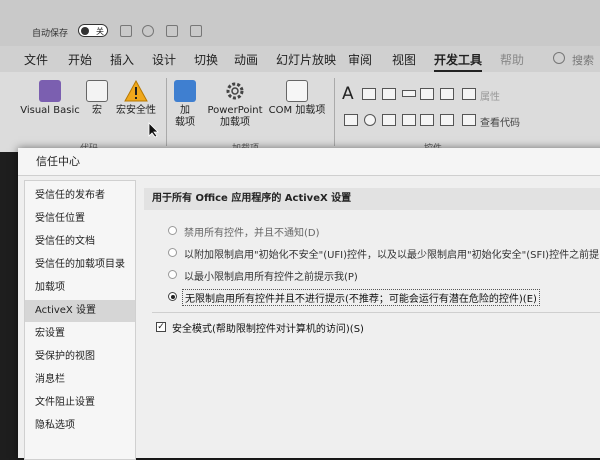  I want to click on textbox-control-icon, so click(369, 94).